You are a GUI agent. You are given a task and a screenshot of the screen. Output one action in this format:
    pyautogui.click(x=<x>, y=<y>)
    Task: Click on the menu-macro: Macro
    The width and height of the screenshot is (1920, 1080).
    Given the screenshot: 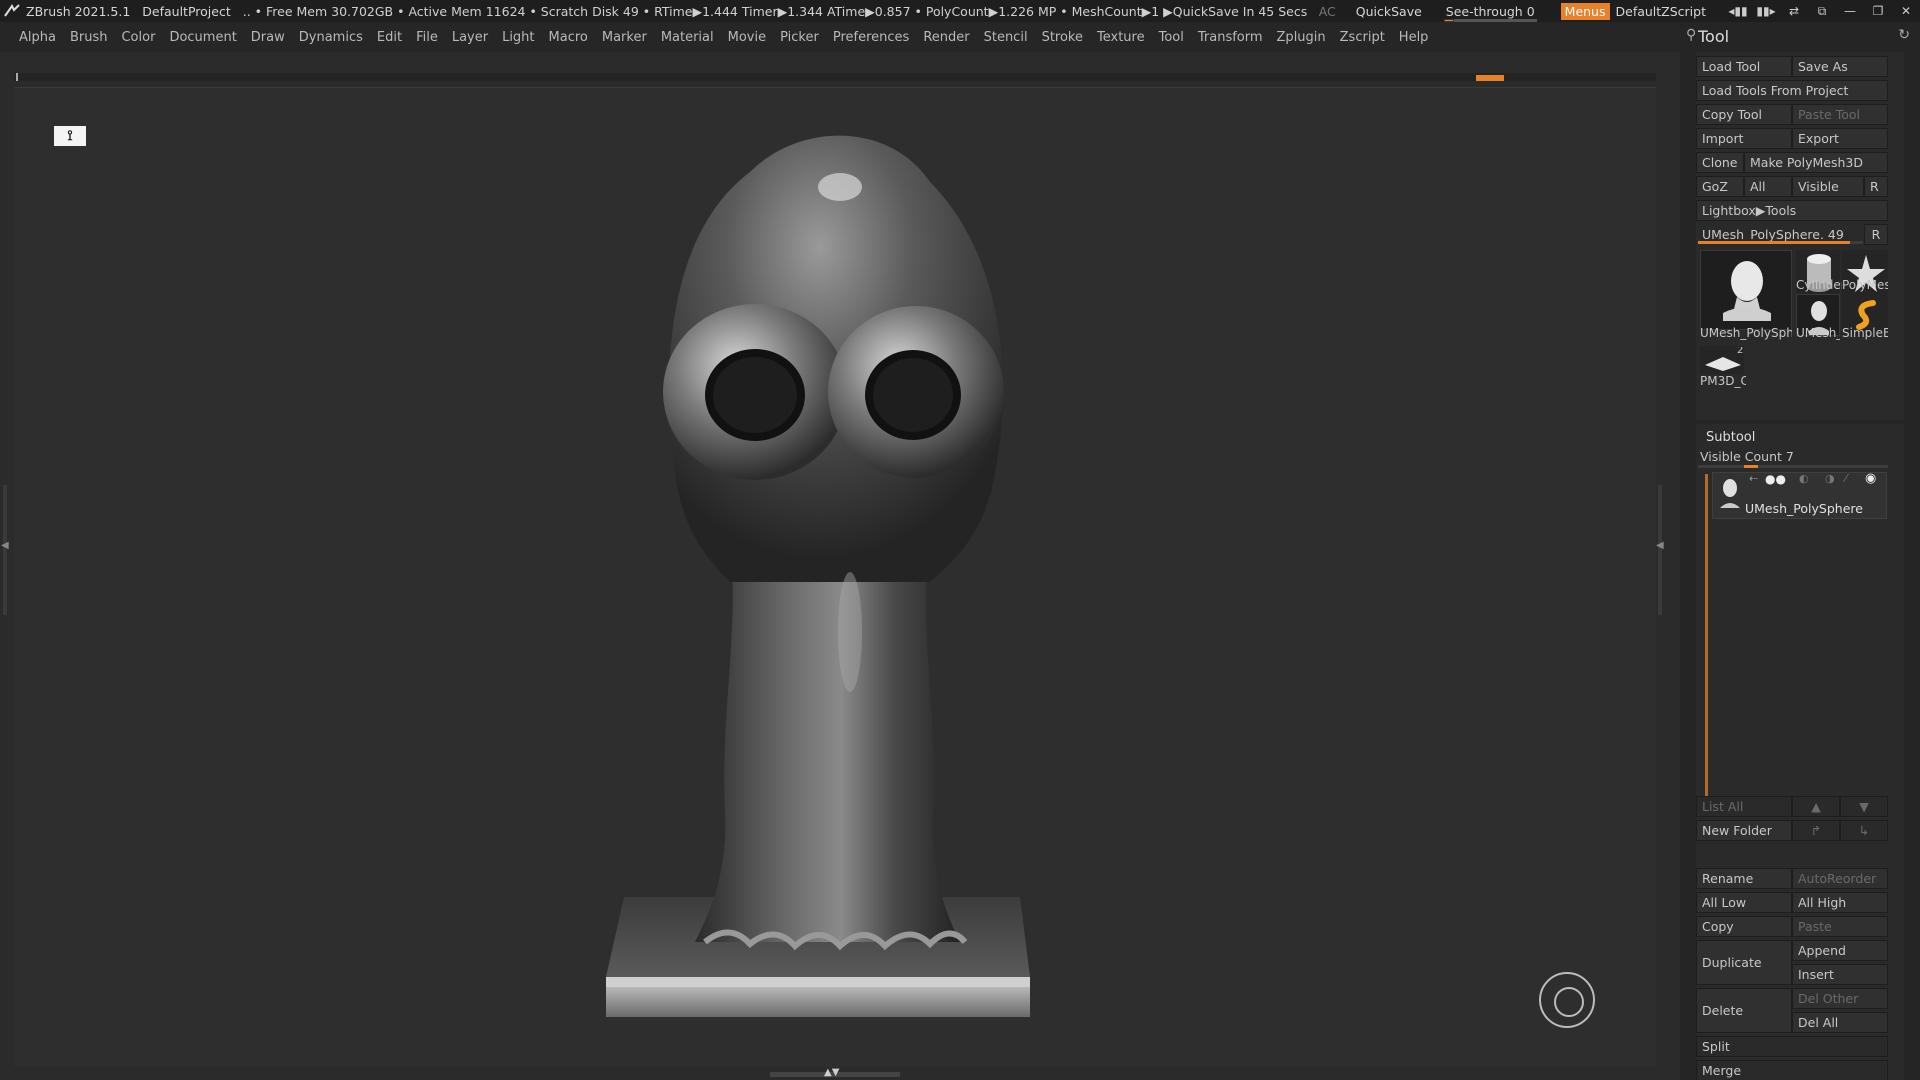 What is the action you would take?
    pyautogui.click(x=568, y=37)
    